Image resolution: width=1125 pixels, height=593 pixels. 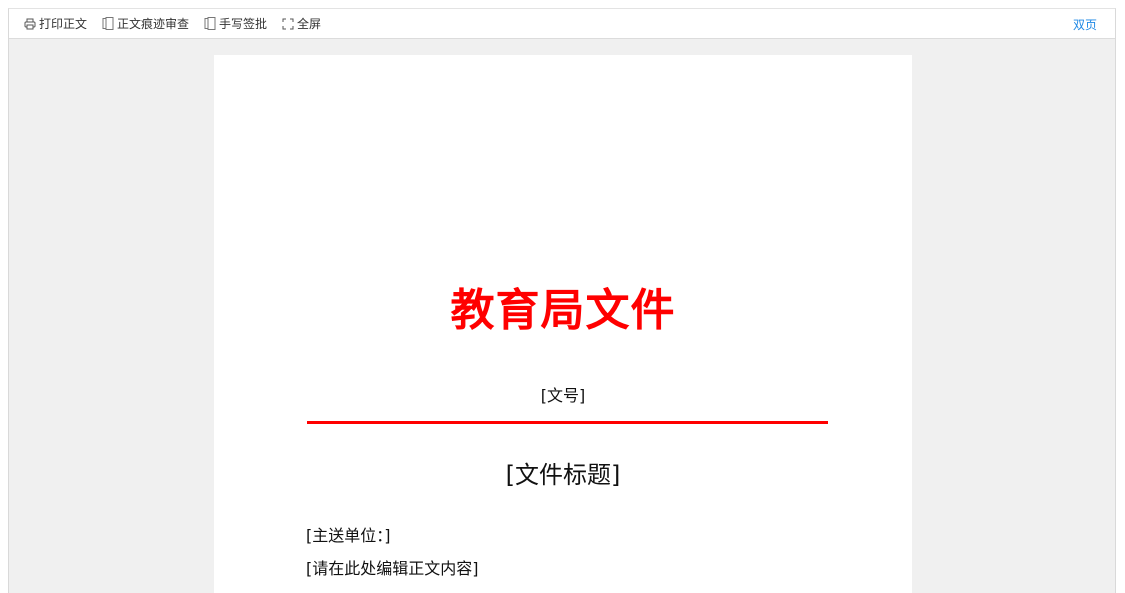 I want to click on track-changes-review-button: 正文痕迹审查, so click(x=145, y=24).